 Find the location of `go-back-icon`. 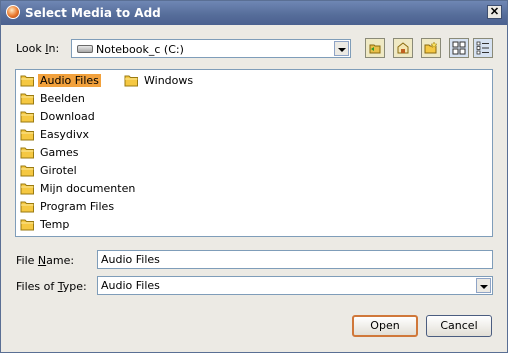

go-back-icon is located at coordinates (375, 49).